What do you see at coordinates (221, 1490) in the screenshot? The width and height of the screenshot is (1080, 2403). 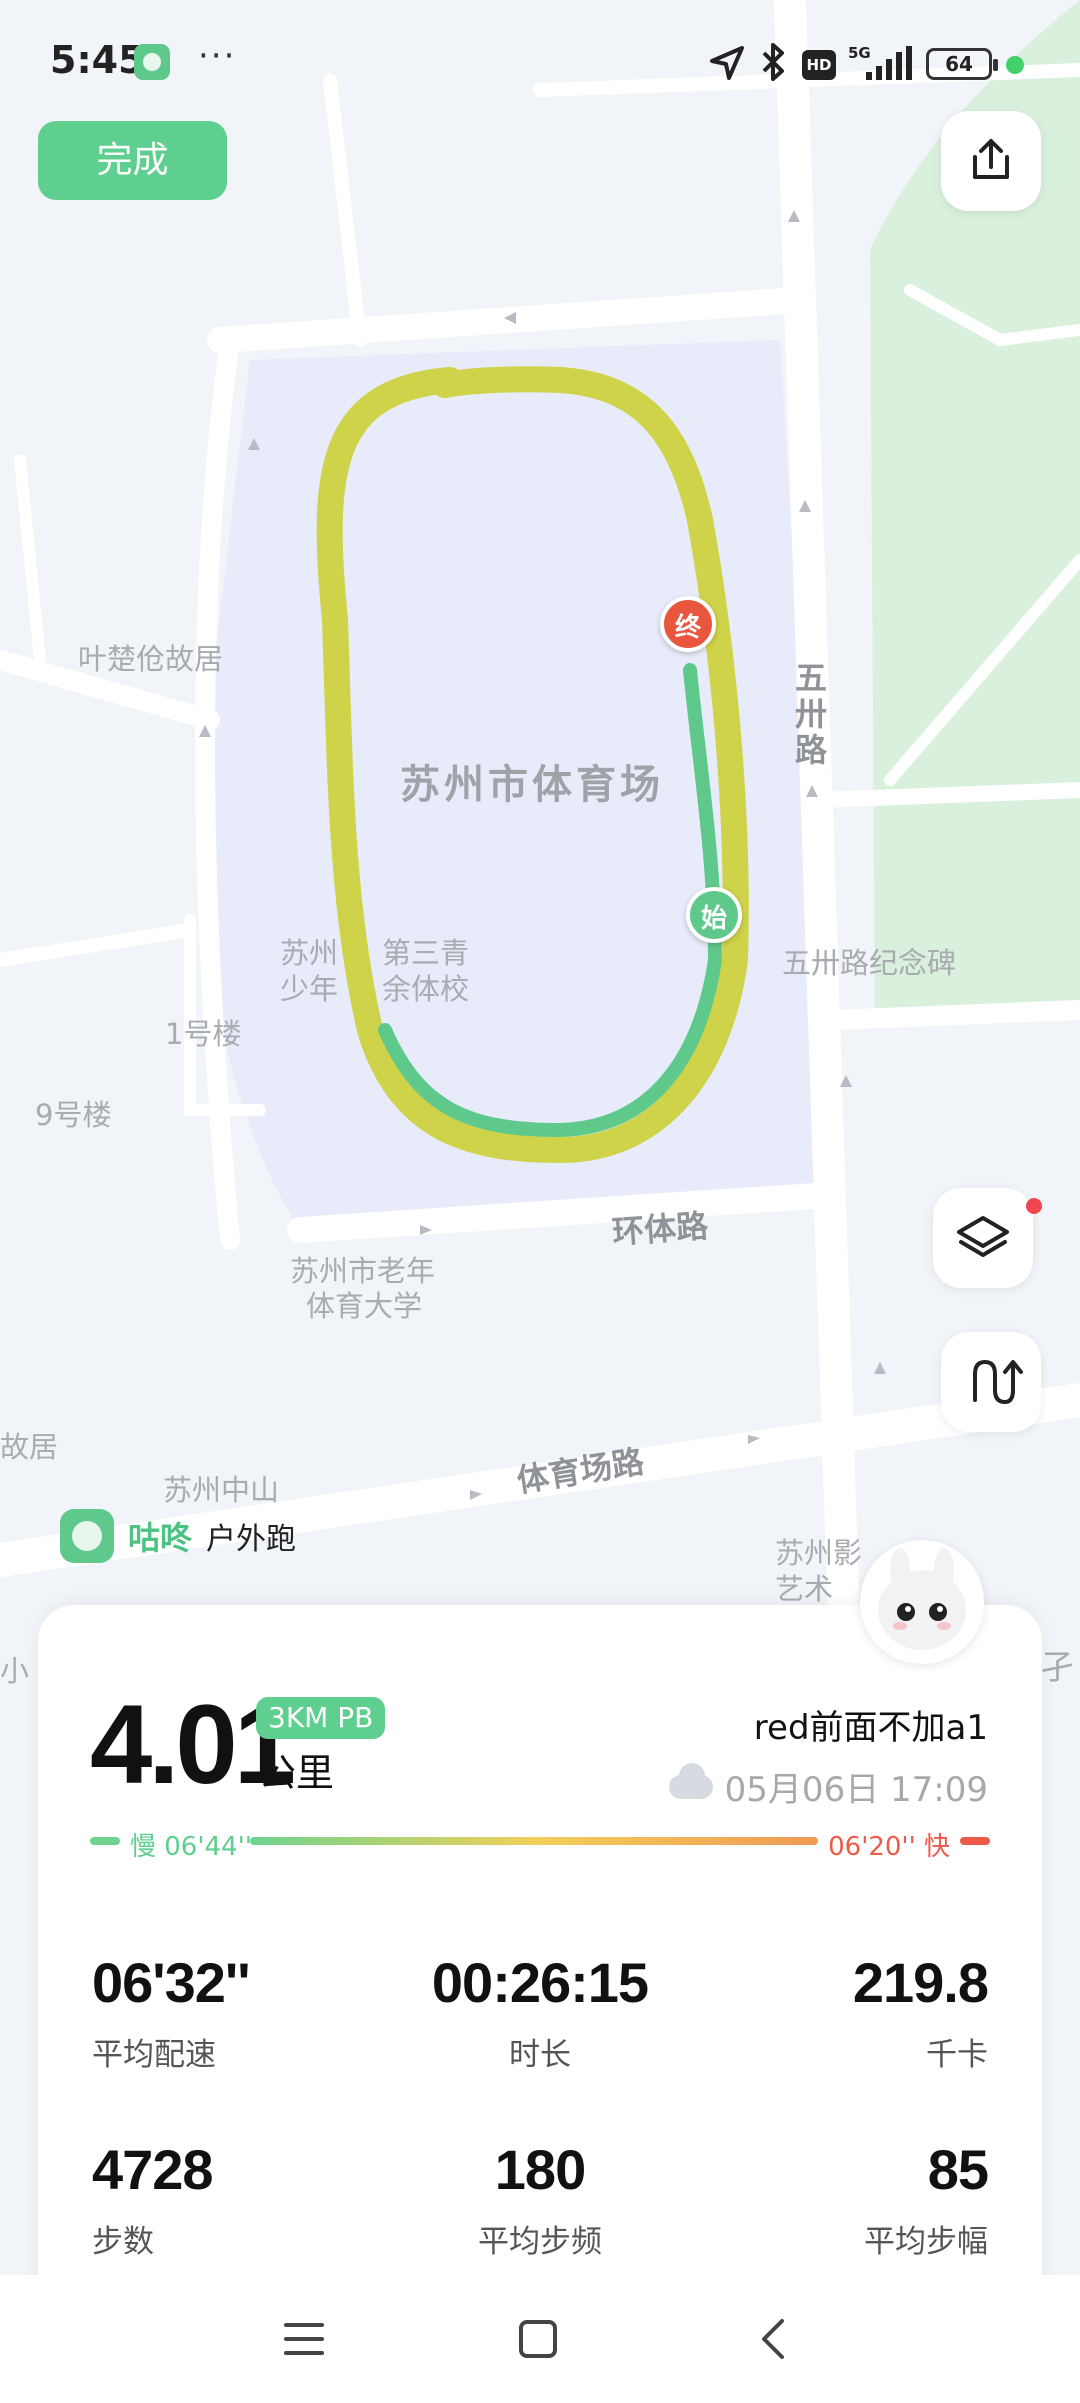 I see `map-label-zhongshan: 苏州中山` at bounding box center [221, 1490].